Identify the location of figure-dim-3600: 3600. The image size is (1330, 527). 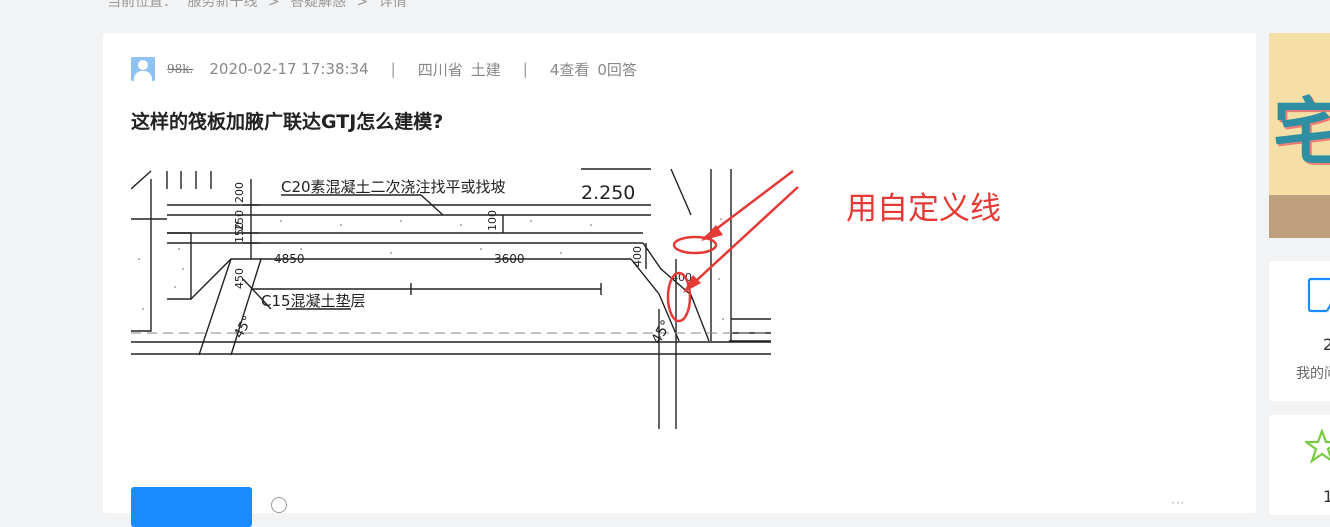
(509, 259).